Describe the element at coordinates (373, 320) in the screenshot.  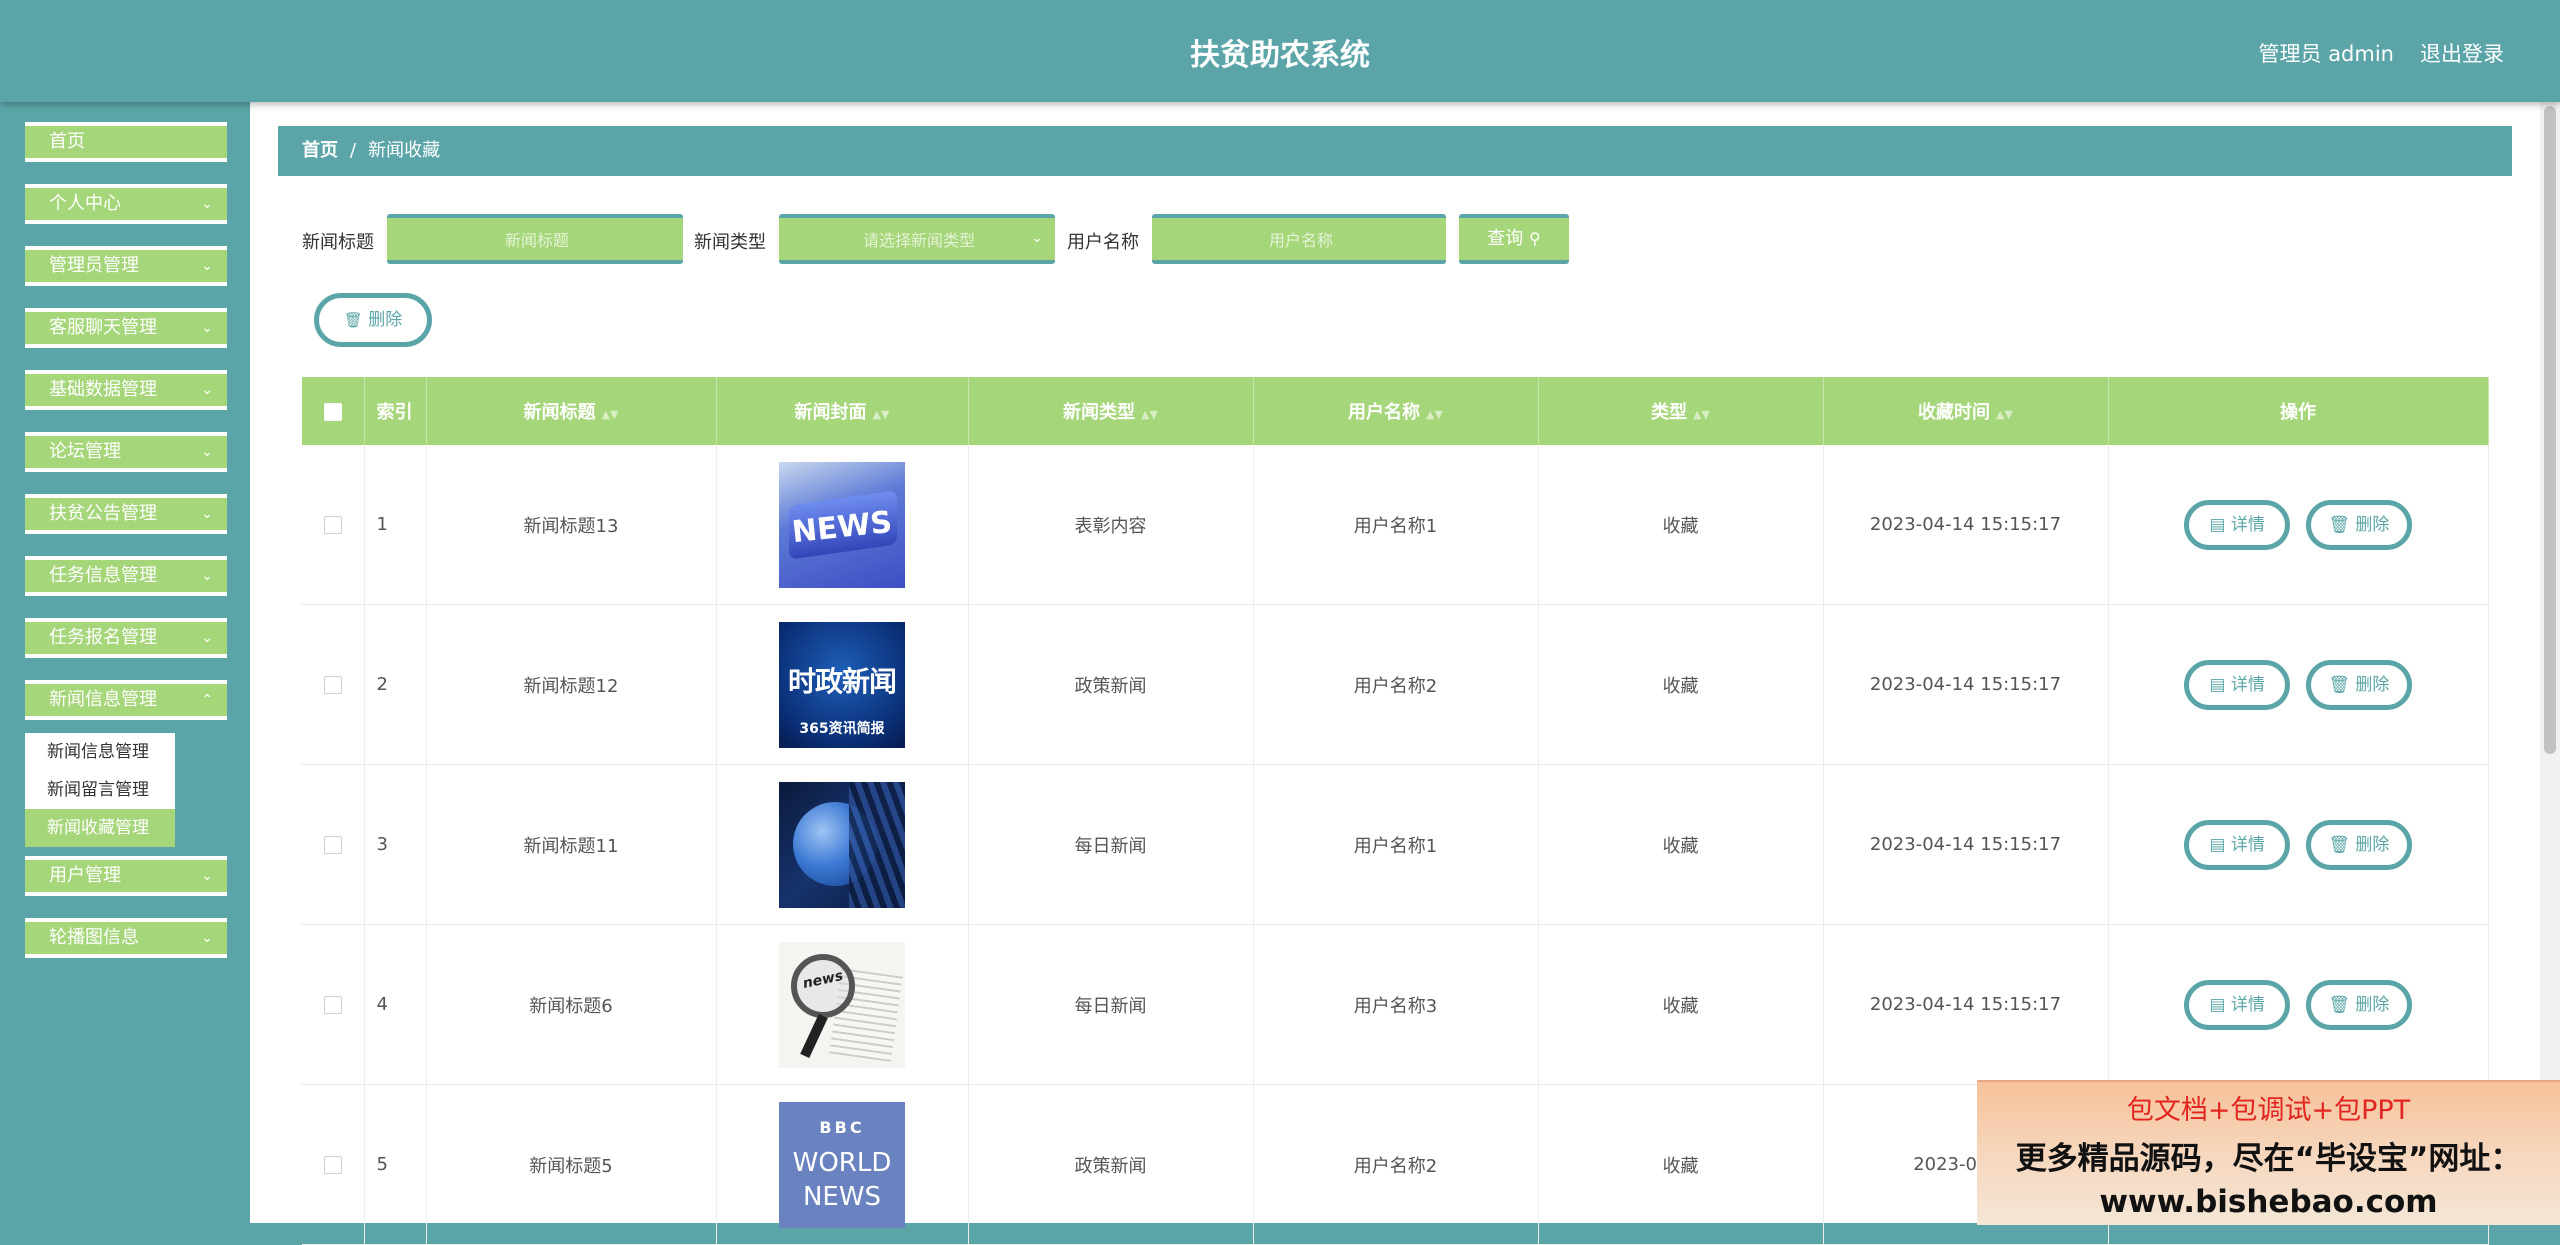
I see `batch-delete-button: 🗑 删除` at that location.